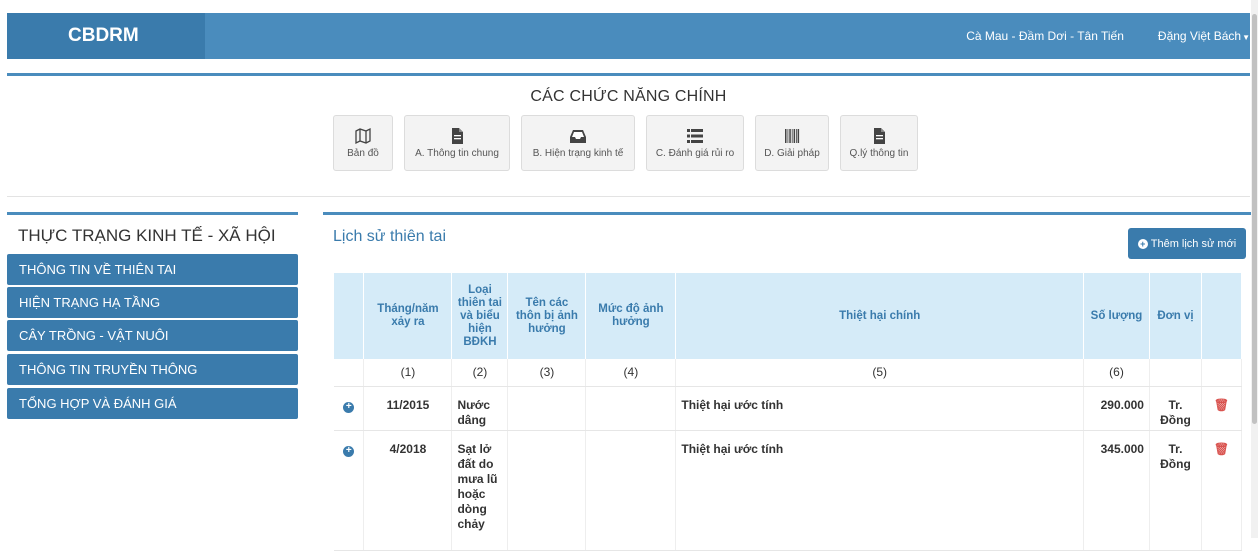 The image size is (1258, 551). Describe the element at coordinates (631, 316) in the screenshot. I see `header-level: Mức độ ảnh hưởng` at that location.